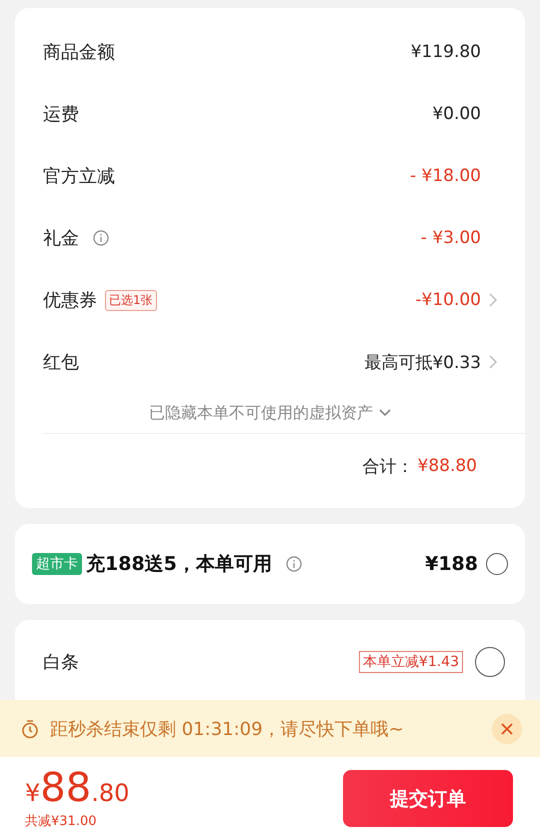 This screenshot has width=540, height=840. I want to click on total-value: ¥88.80, so click(447, 466).